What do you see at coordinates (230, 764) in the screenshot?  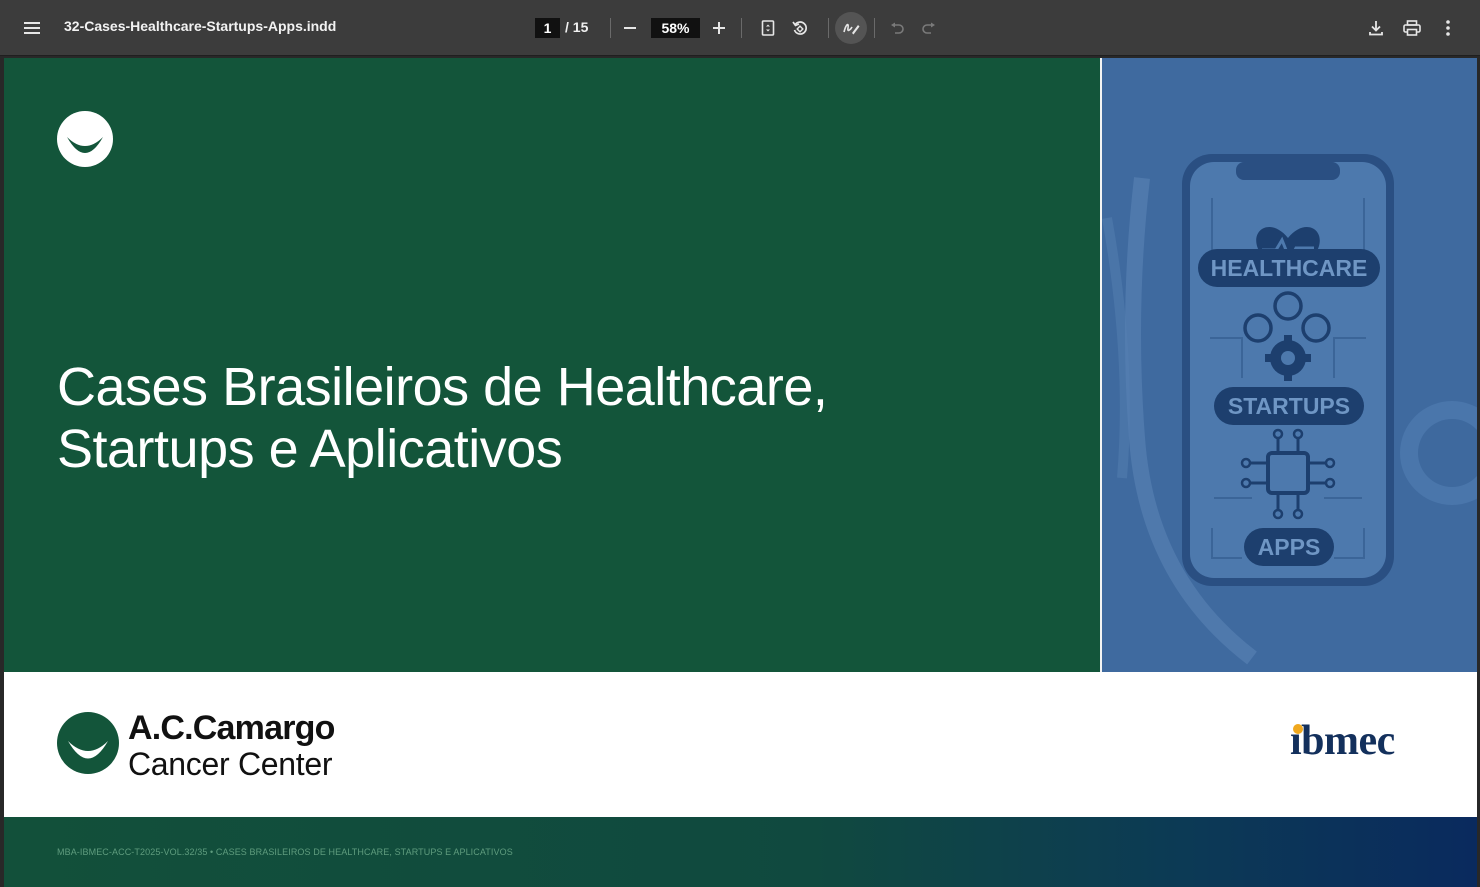 I see `sponsor-subtitle: Cancer Center` at bounding box center [230, 764].